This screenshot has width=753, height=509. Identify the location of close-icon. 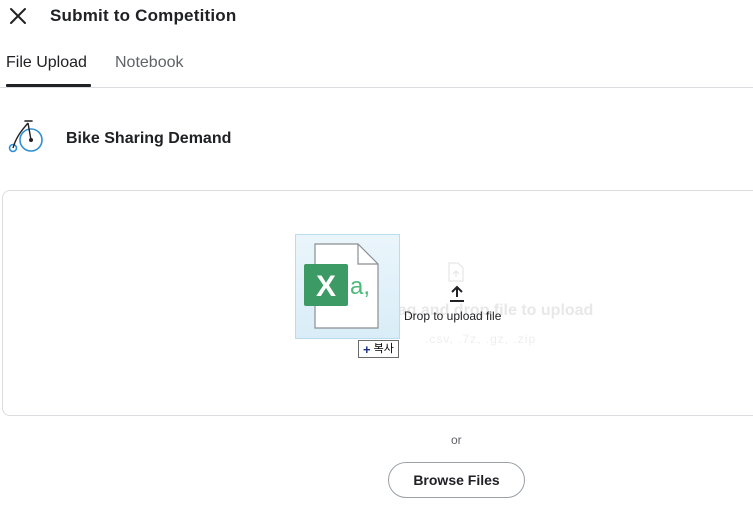
(18, 16).